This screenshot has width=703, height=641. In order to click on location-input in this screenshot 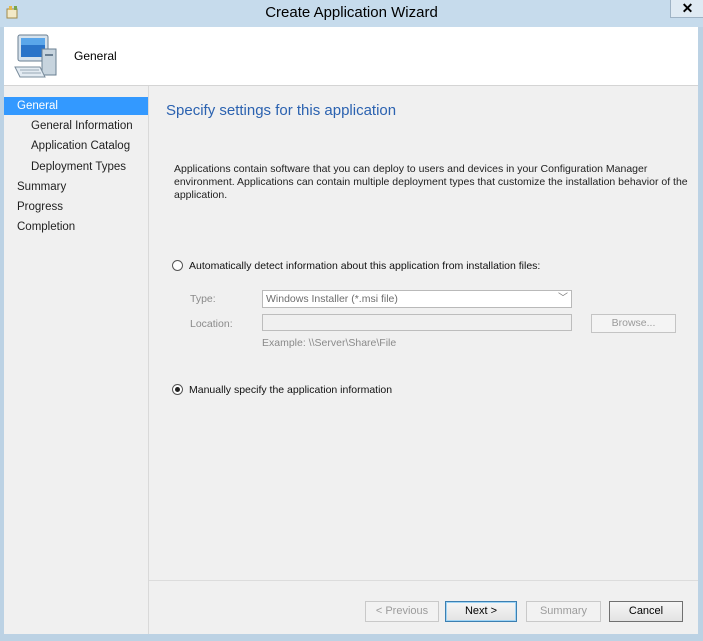, I will do `click(417, 322)`.